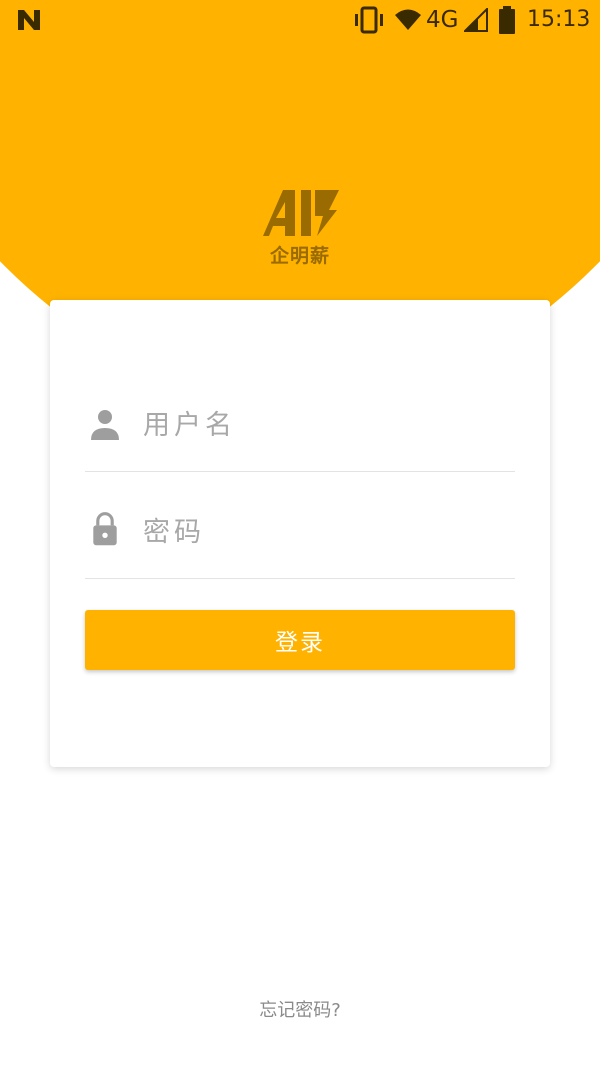 The image size is (600, 1067). Describe the element at coordinates (442, 20) in the screenshot. I see `network-type: 4G` at that location.